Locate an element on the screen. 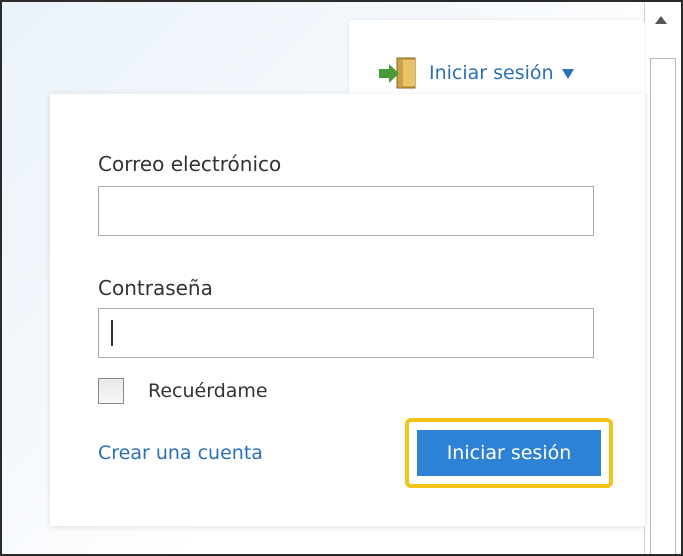  scrollbar-thumb is located at coordinates (663, 306).